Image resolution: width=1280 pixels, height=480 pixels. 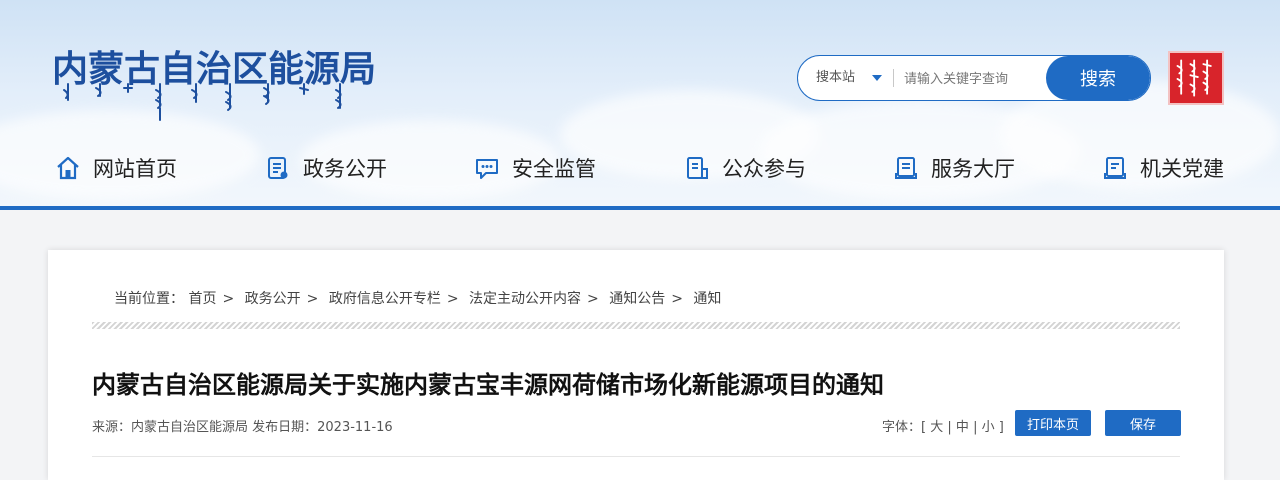 I want to click on party-book-icon, so click(x=1115, y=168).